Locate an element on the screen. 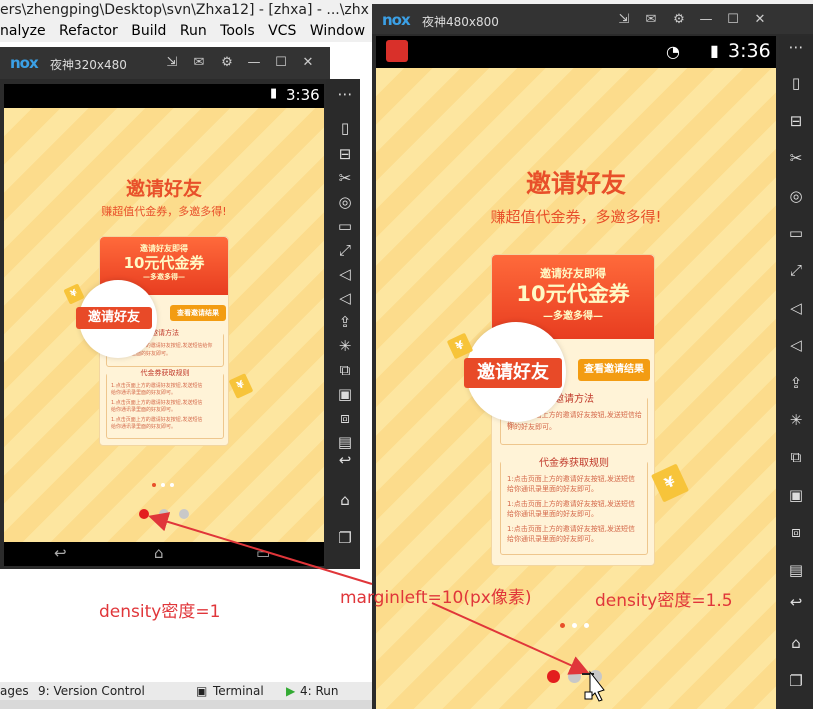 The height and width of the screenshot is (709, 813). arrow-to-small-dots is located at coordinates (260, 548).